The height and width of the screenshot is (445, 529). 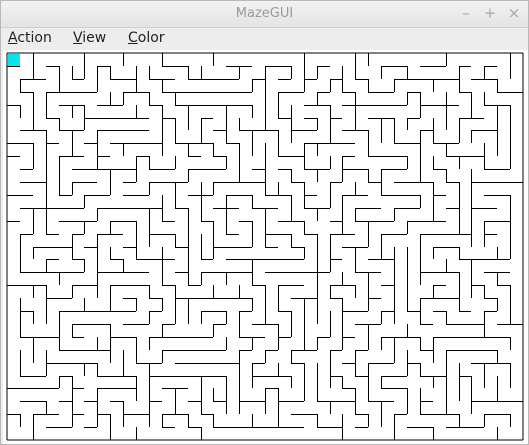 What do you see at coordinates (34, 38) in the screenshot?
I see `menu-action-rest: ction` at bounding box center [34, 38].